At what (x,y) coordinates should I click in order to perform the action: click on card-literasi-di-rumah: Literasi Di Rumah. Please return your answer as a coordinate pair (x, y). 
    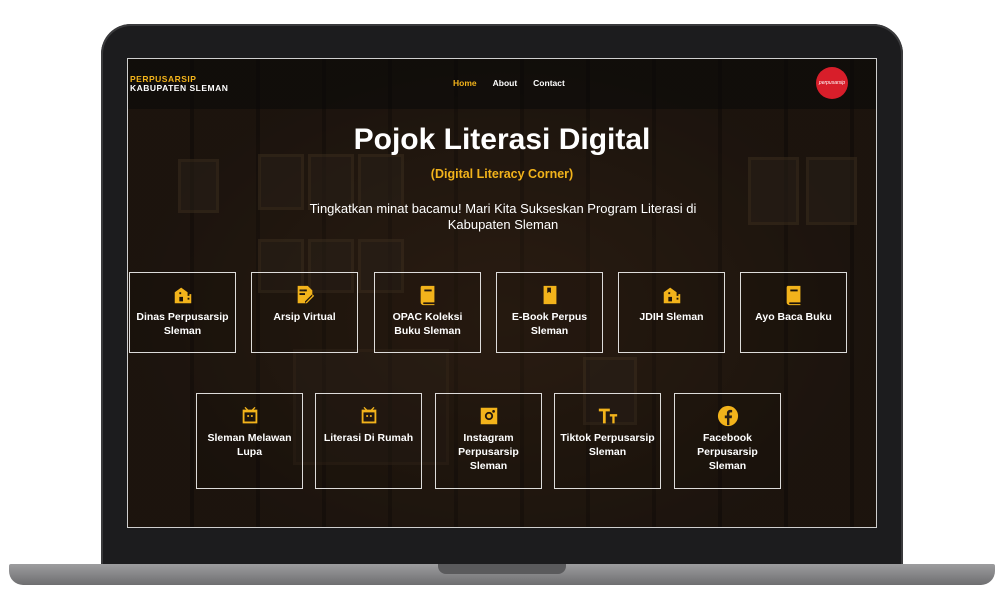
    Looking at the image, I should click on (368, 441).